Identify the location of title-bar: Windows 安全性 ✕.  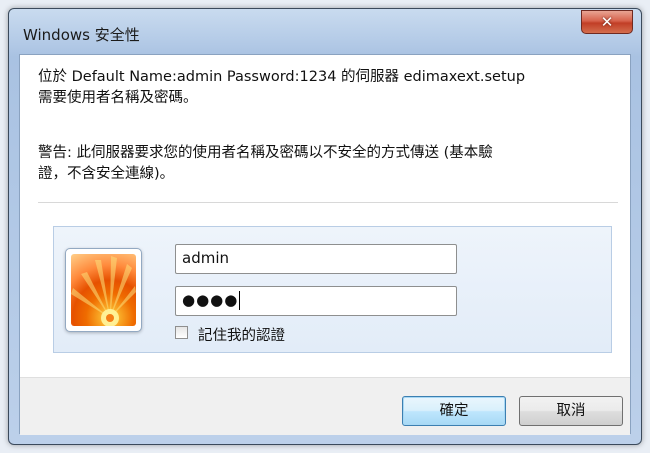
(325, 31).